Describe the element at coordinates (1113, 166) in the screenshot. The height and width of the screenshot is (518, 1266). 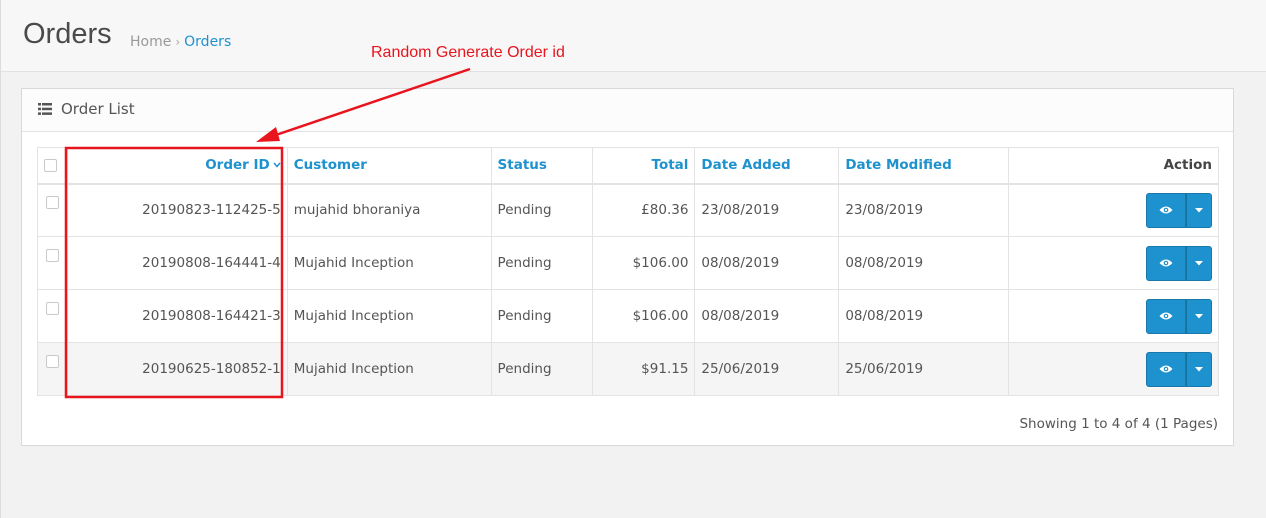
I see `column-header-action: Action` at that location.